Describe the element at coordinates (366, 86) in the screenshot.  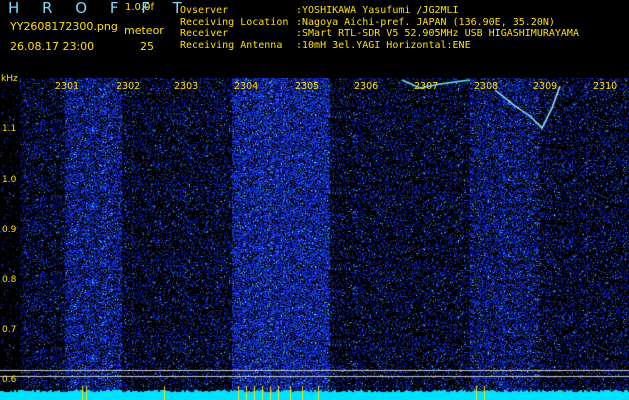
I see `x-tick-2306: 2306` at that location.